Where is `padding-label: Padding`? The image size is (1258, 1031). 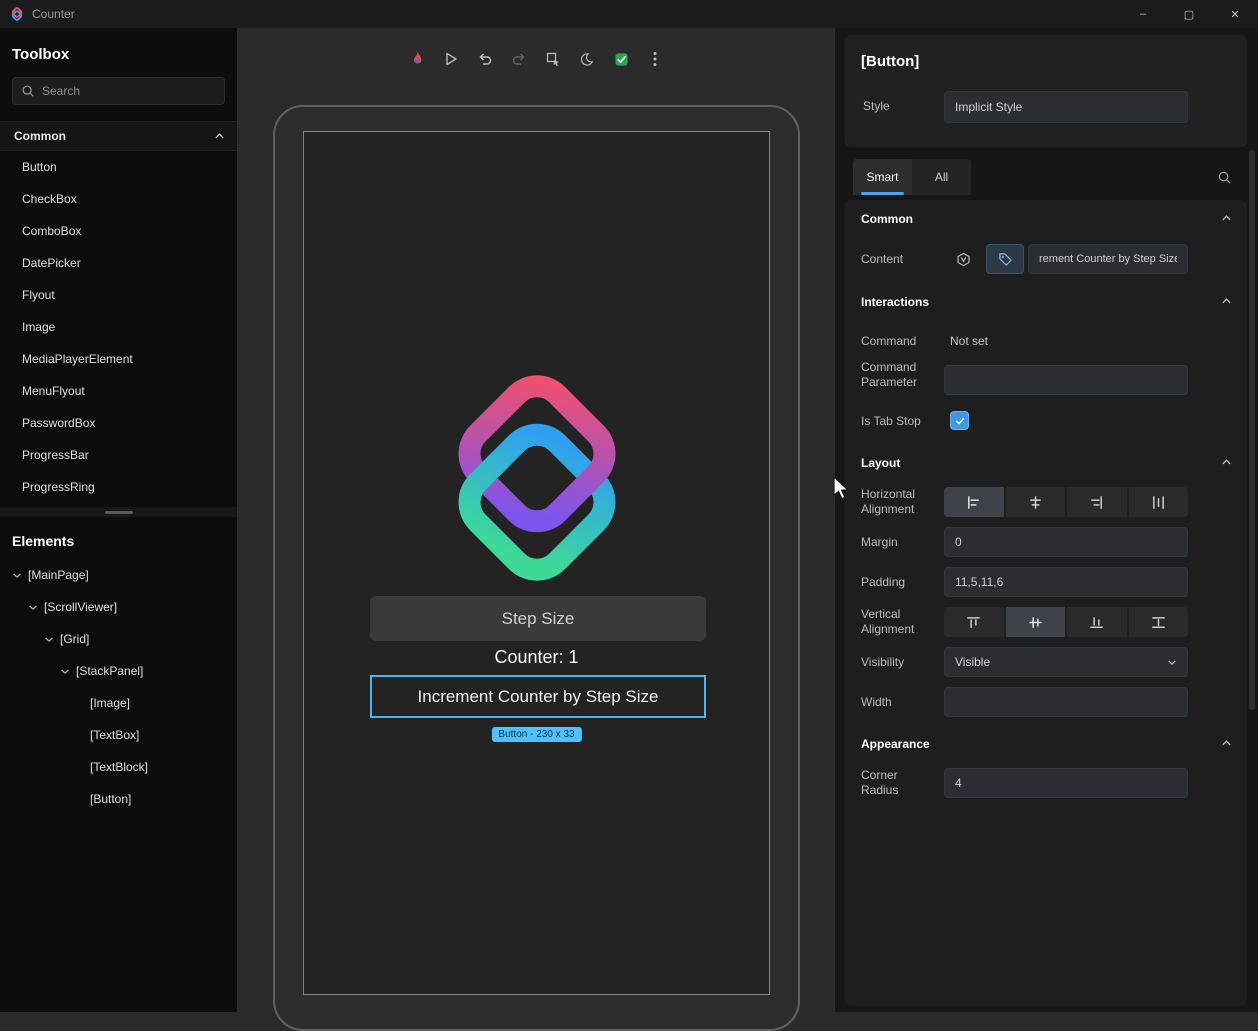
padding-label: Padding is located at coordinates (883, 582).